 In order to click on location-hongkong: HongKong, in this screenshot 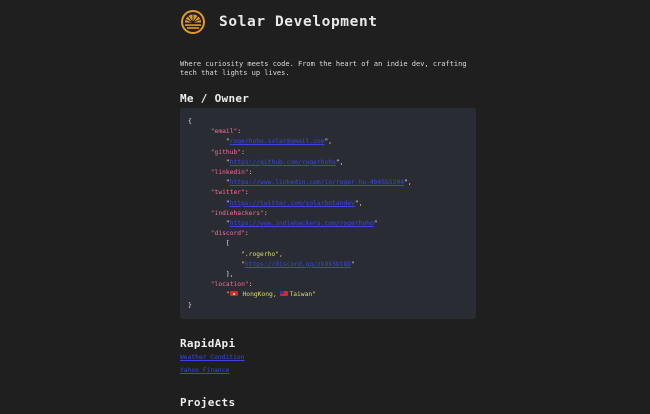, I will do `click(261, 295)`.